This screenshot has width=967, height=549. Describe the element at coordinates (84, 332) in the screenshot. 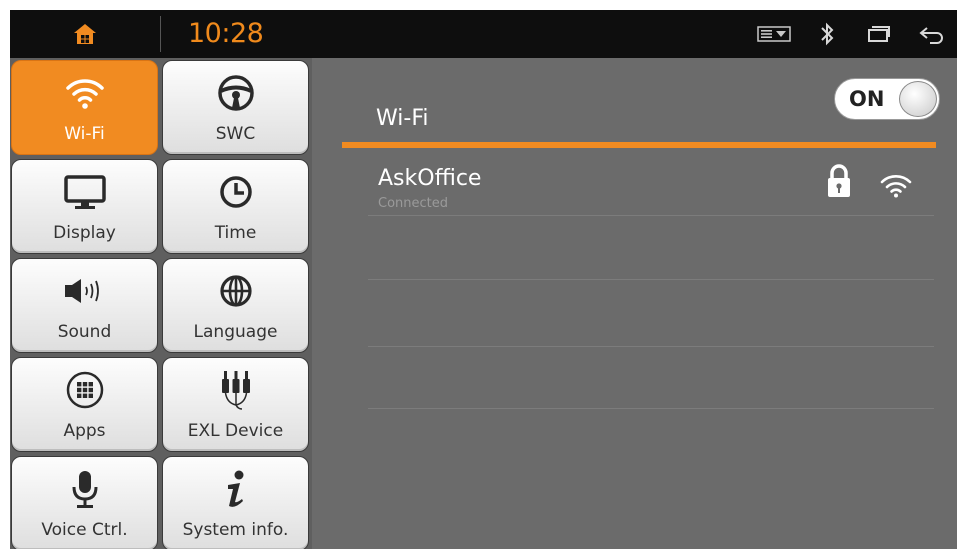

I see `sidebar-item-label: Sound` at that location.